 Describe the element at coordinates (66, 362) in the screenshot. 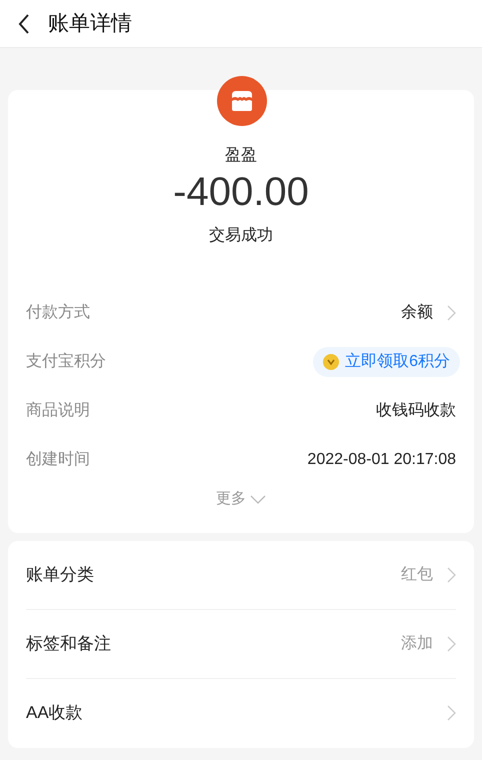

I see `detail-label: 支付宝积分` at that location.